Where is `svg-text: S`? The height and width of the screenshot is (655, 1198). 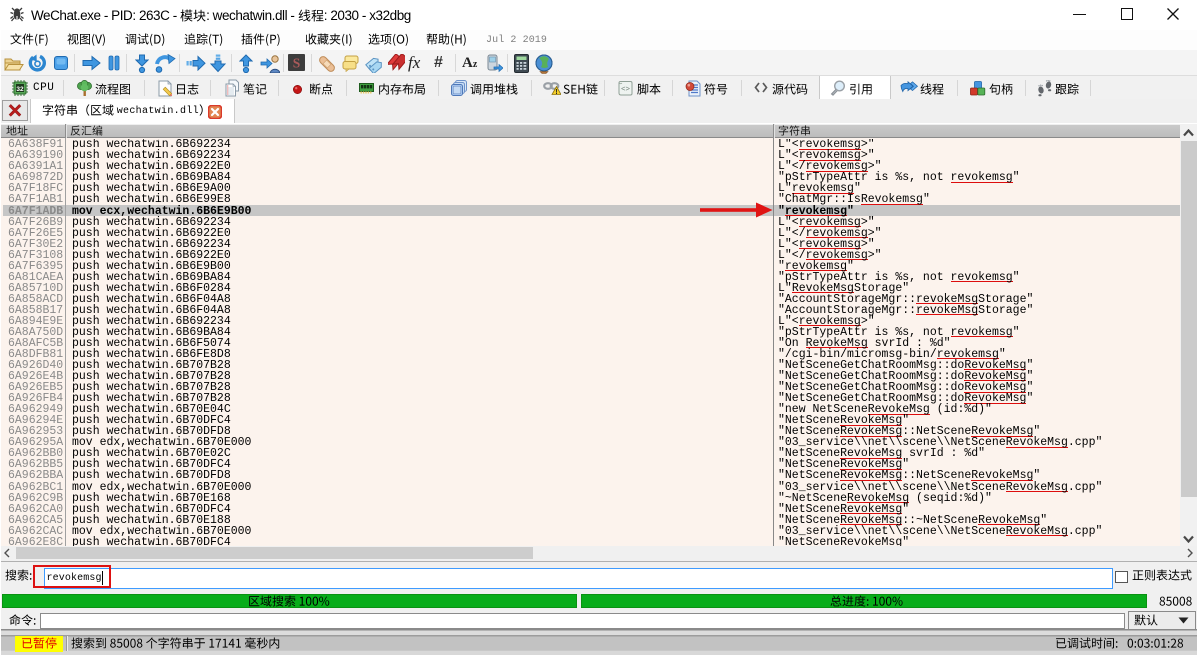
svg-text: S is located at coordinates (297, 63).